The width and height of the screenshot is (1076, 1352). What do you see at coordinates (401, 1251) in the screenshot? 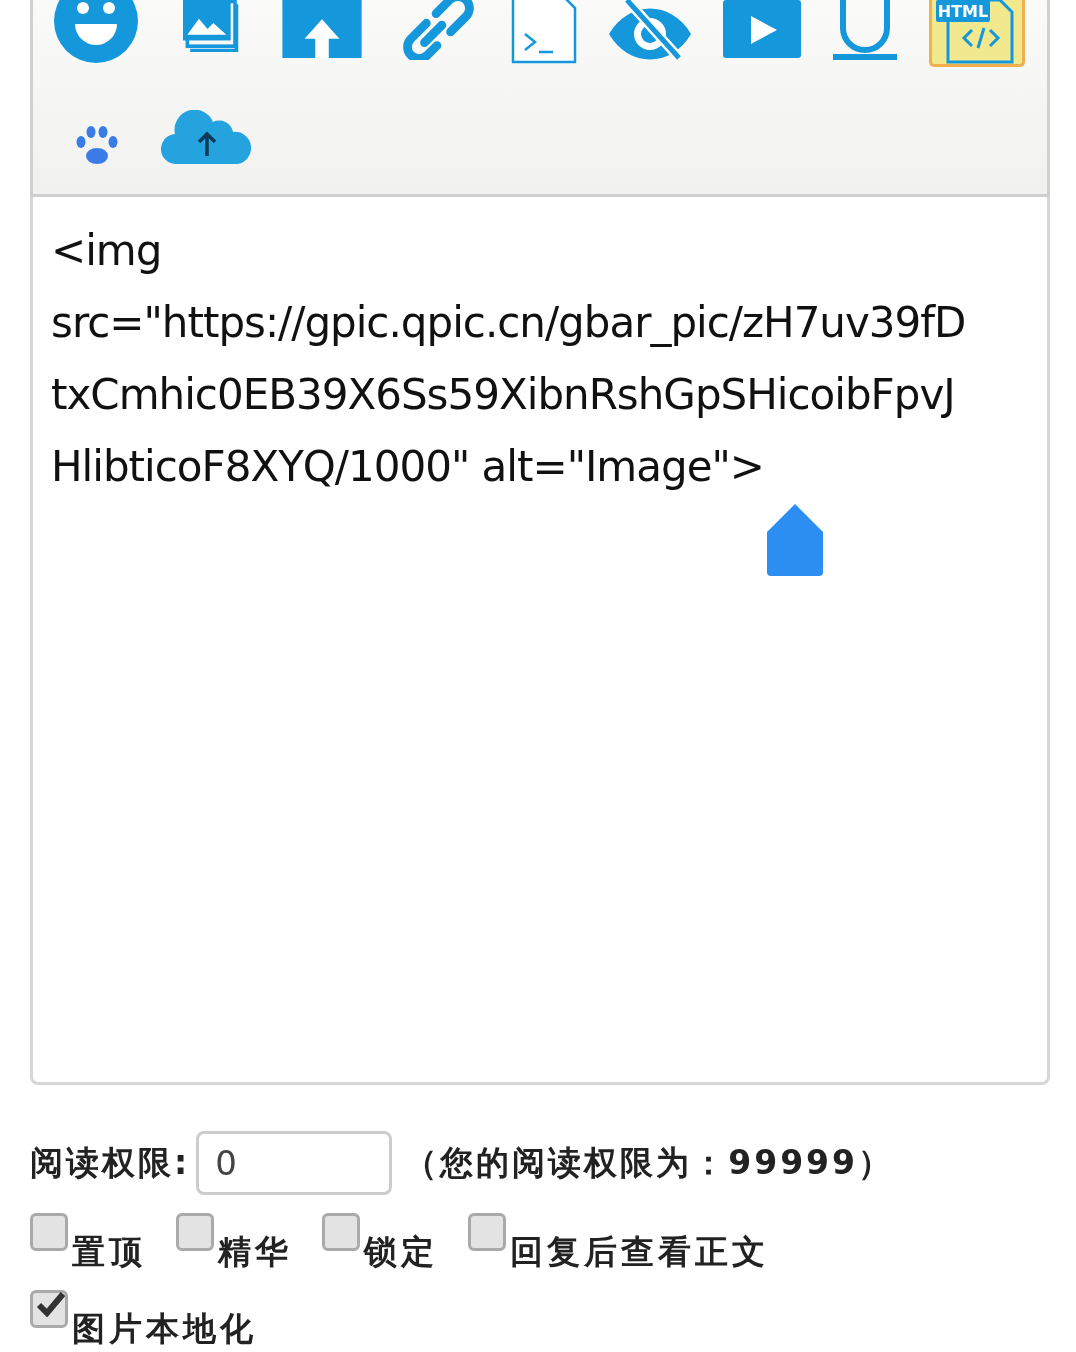
I see `option-label: 锁定` at bounding box center [401, 1251].